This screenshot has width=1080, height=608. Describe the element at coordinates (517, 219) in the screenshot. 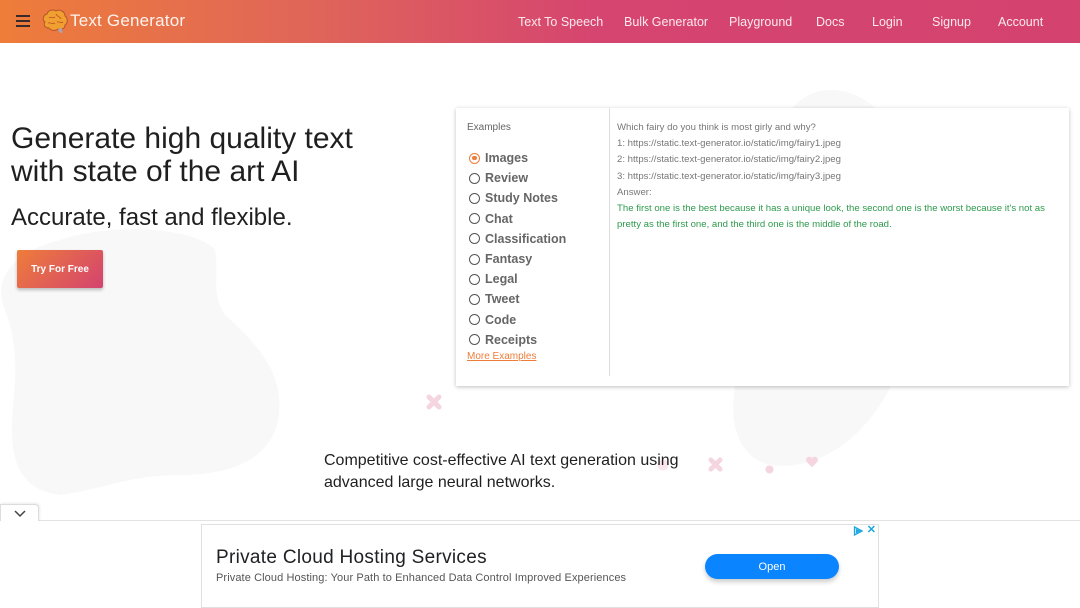

I see `example-option-chat: Chat` at that location.